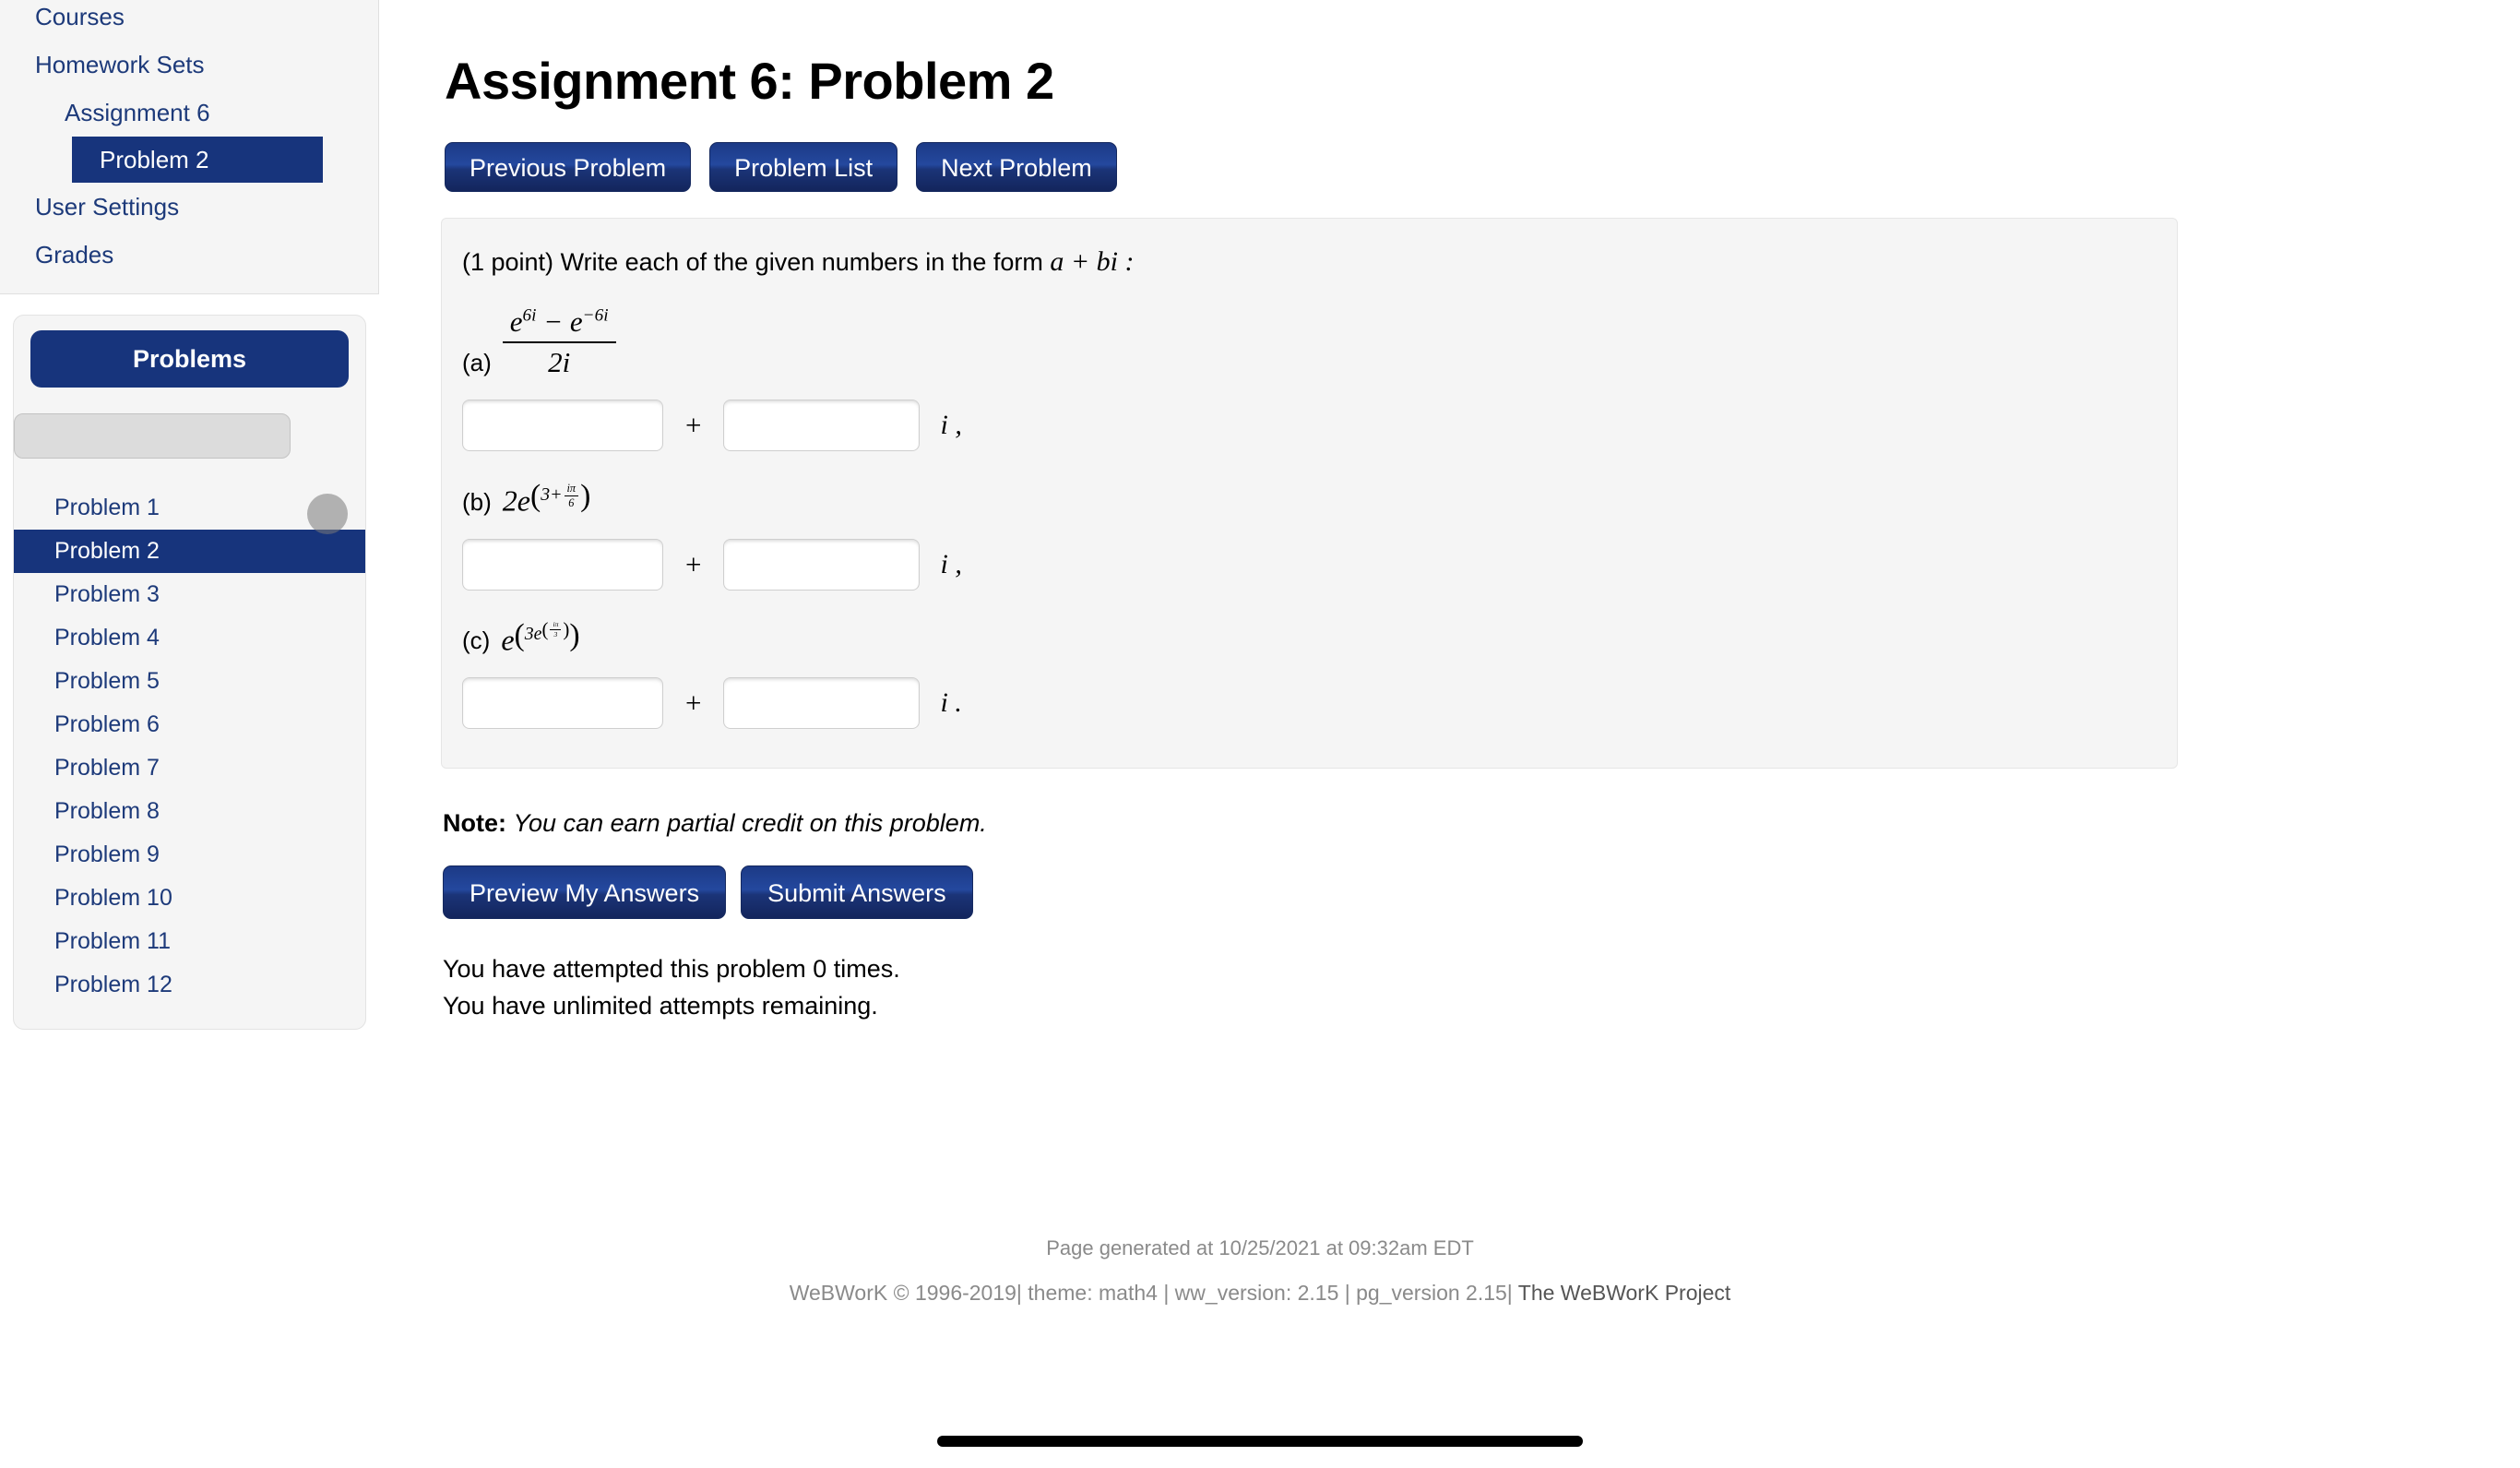 The width and height of the screenshot is (2520, 1468). Describe the element at coordinates (327, 514) in the screenshot. I see `touch-pointer-indicator` at that location.